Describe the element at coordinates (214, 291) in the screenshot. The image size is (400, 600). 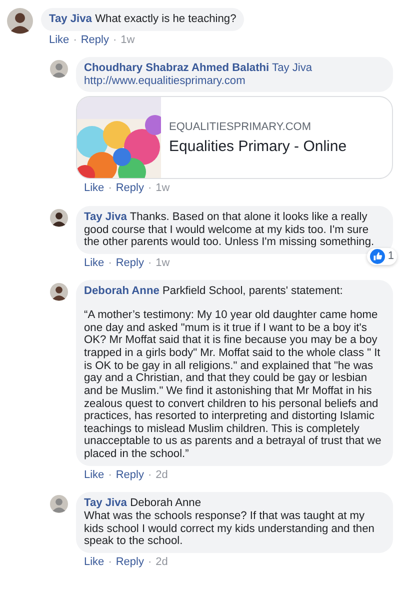
I see `comment-text: Deborah Anne Parkfield School, parents' statement:` at that location.